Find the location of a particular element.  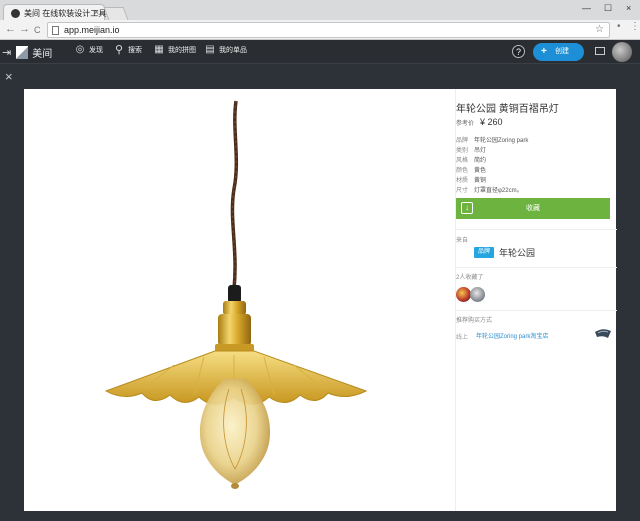

nav-my-items: ▤ 我的单品 is located at coordinates (226, 50).